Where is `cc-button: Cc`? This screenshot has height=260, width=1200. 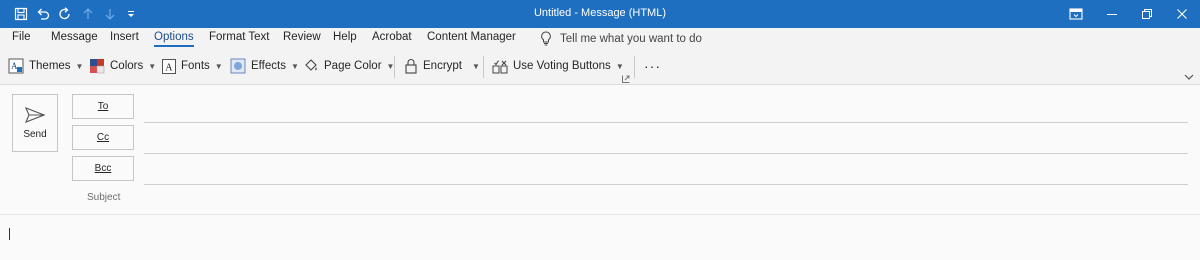 cc-button: Cc is located at coordinates (103, 137).